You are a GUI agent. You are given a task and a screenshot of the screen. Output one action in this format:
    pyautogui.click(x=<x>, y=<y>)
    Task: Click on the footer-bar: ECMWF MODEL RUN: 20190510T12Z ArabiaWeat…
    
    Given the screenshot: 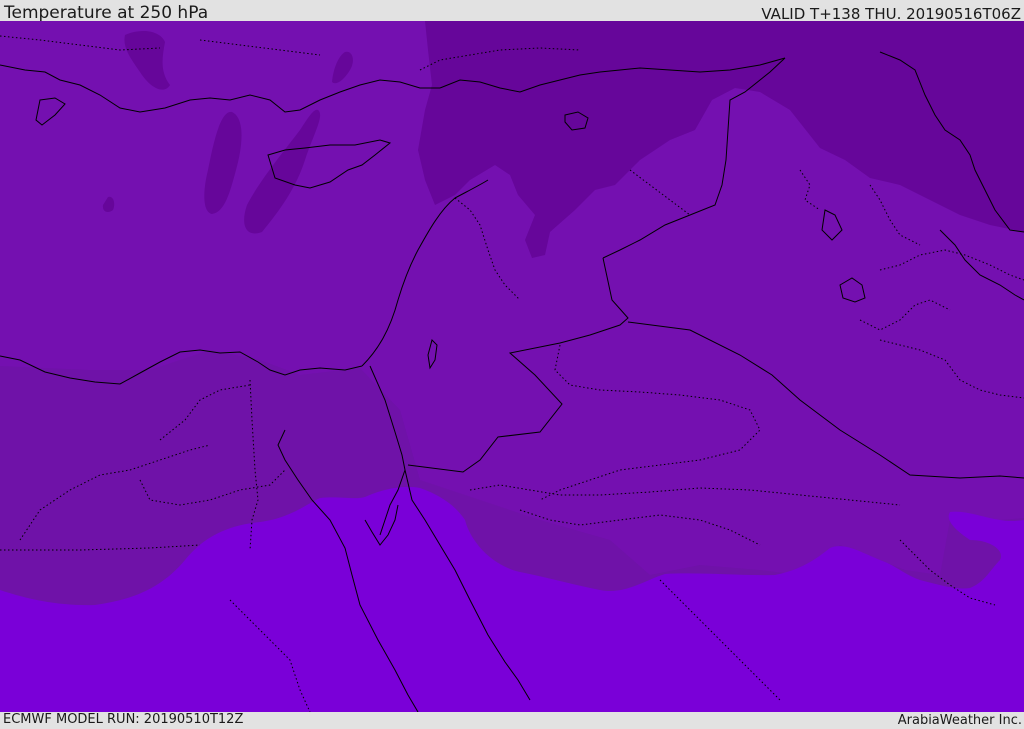 What is the action you would take?
    pyautogui.click(x=512, y=720)
    